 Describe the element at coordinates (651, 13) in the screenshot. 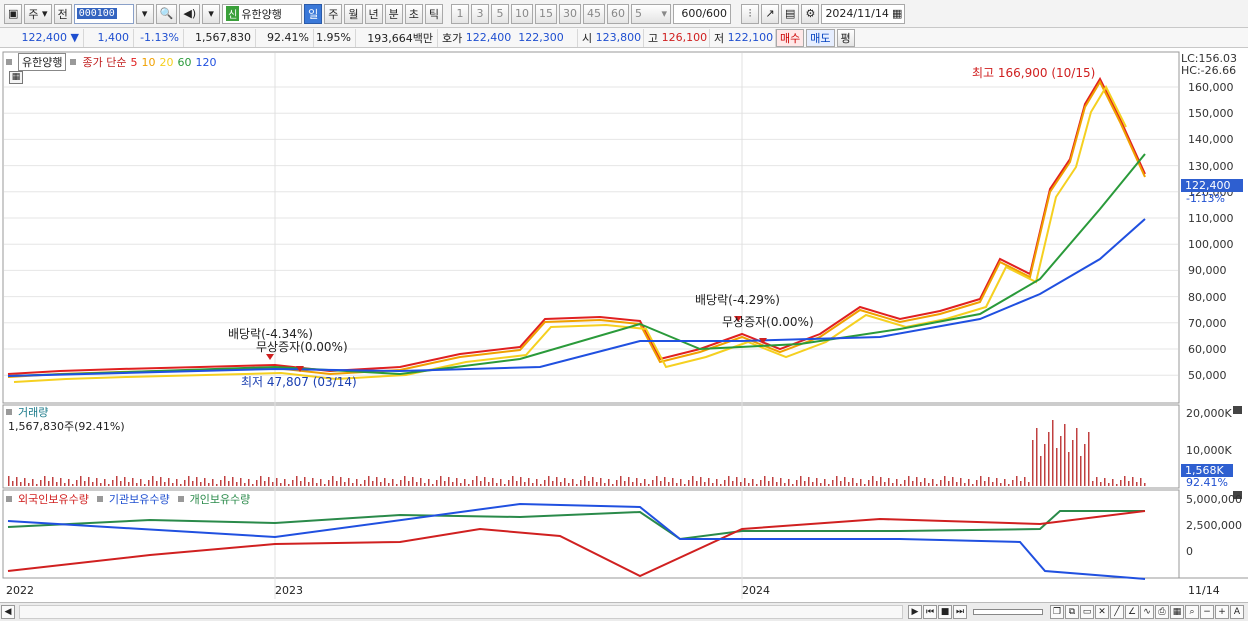

I see `custom-interval-select: 5 ▾` at that location.